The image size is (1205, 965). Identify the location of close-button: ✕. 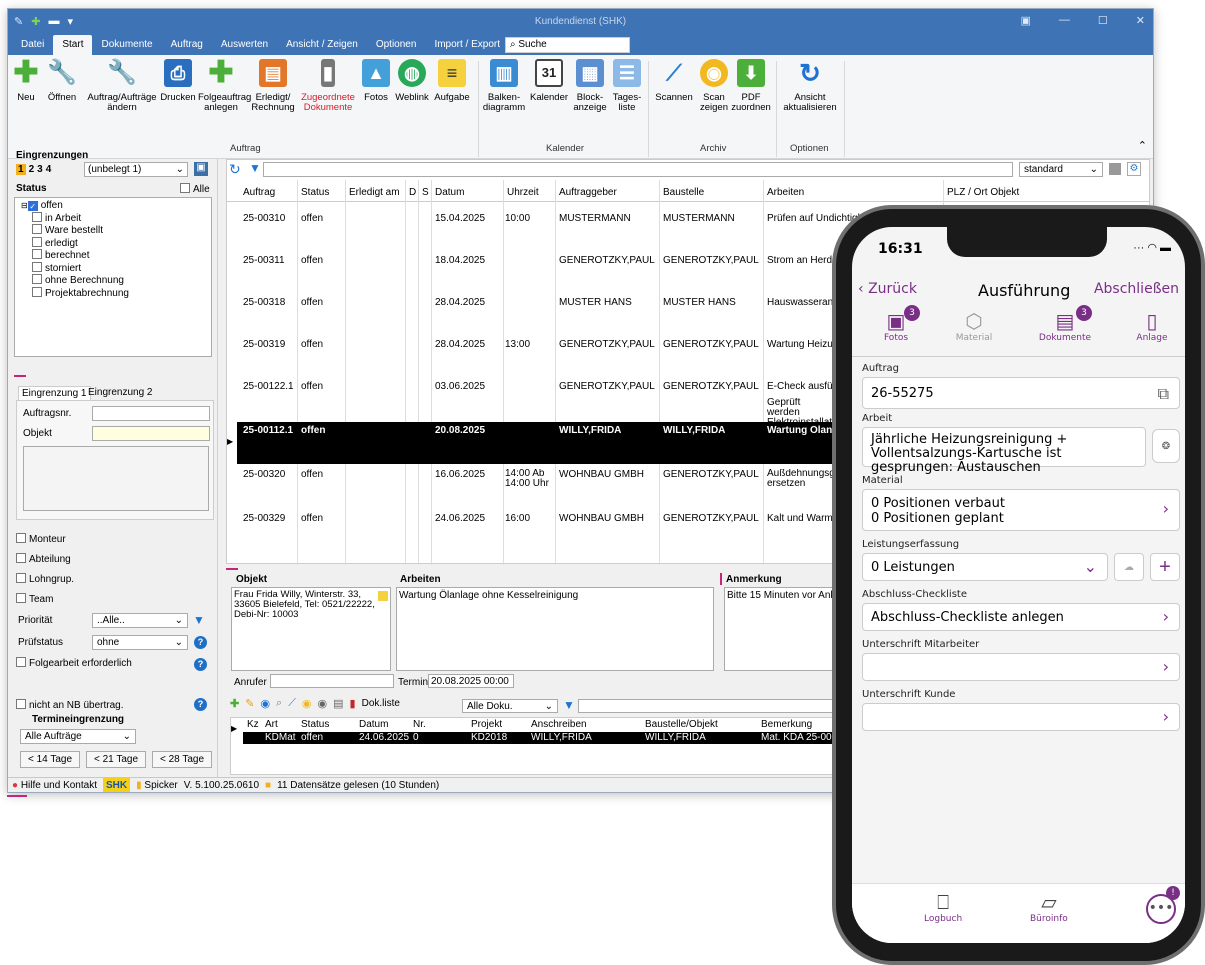
(1140, 20).